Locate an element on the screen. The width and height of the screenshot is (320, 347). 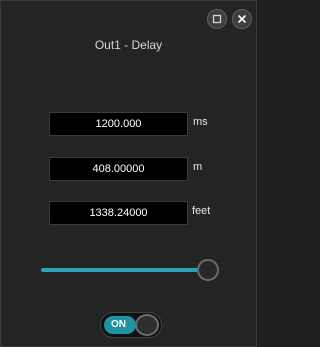
close-icon is located at coordinates (242, 19).